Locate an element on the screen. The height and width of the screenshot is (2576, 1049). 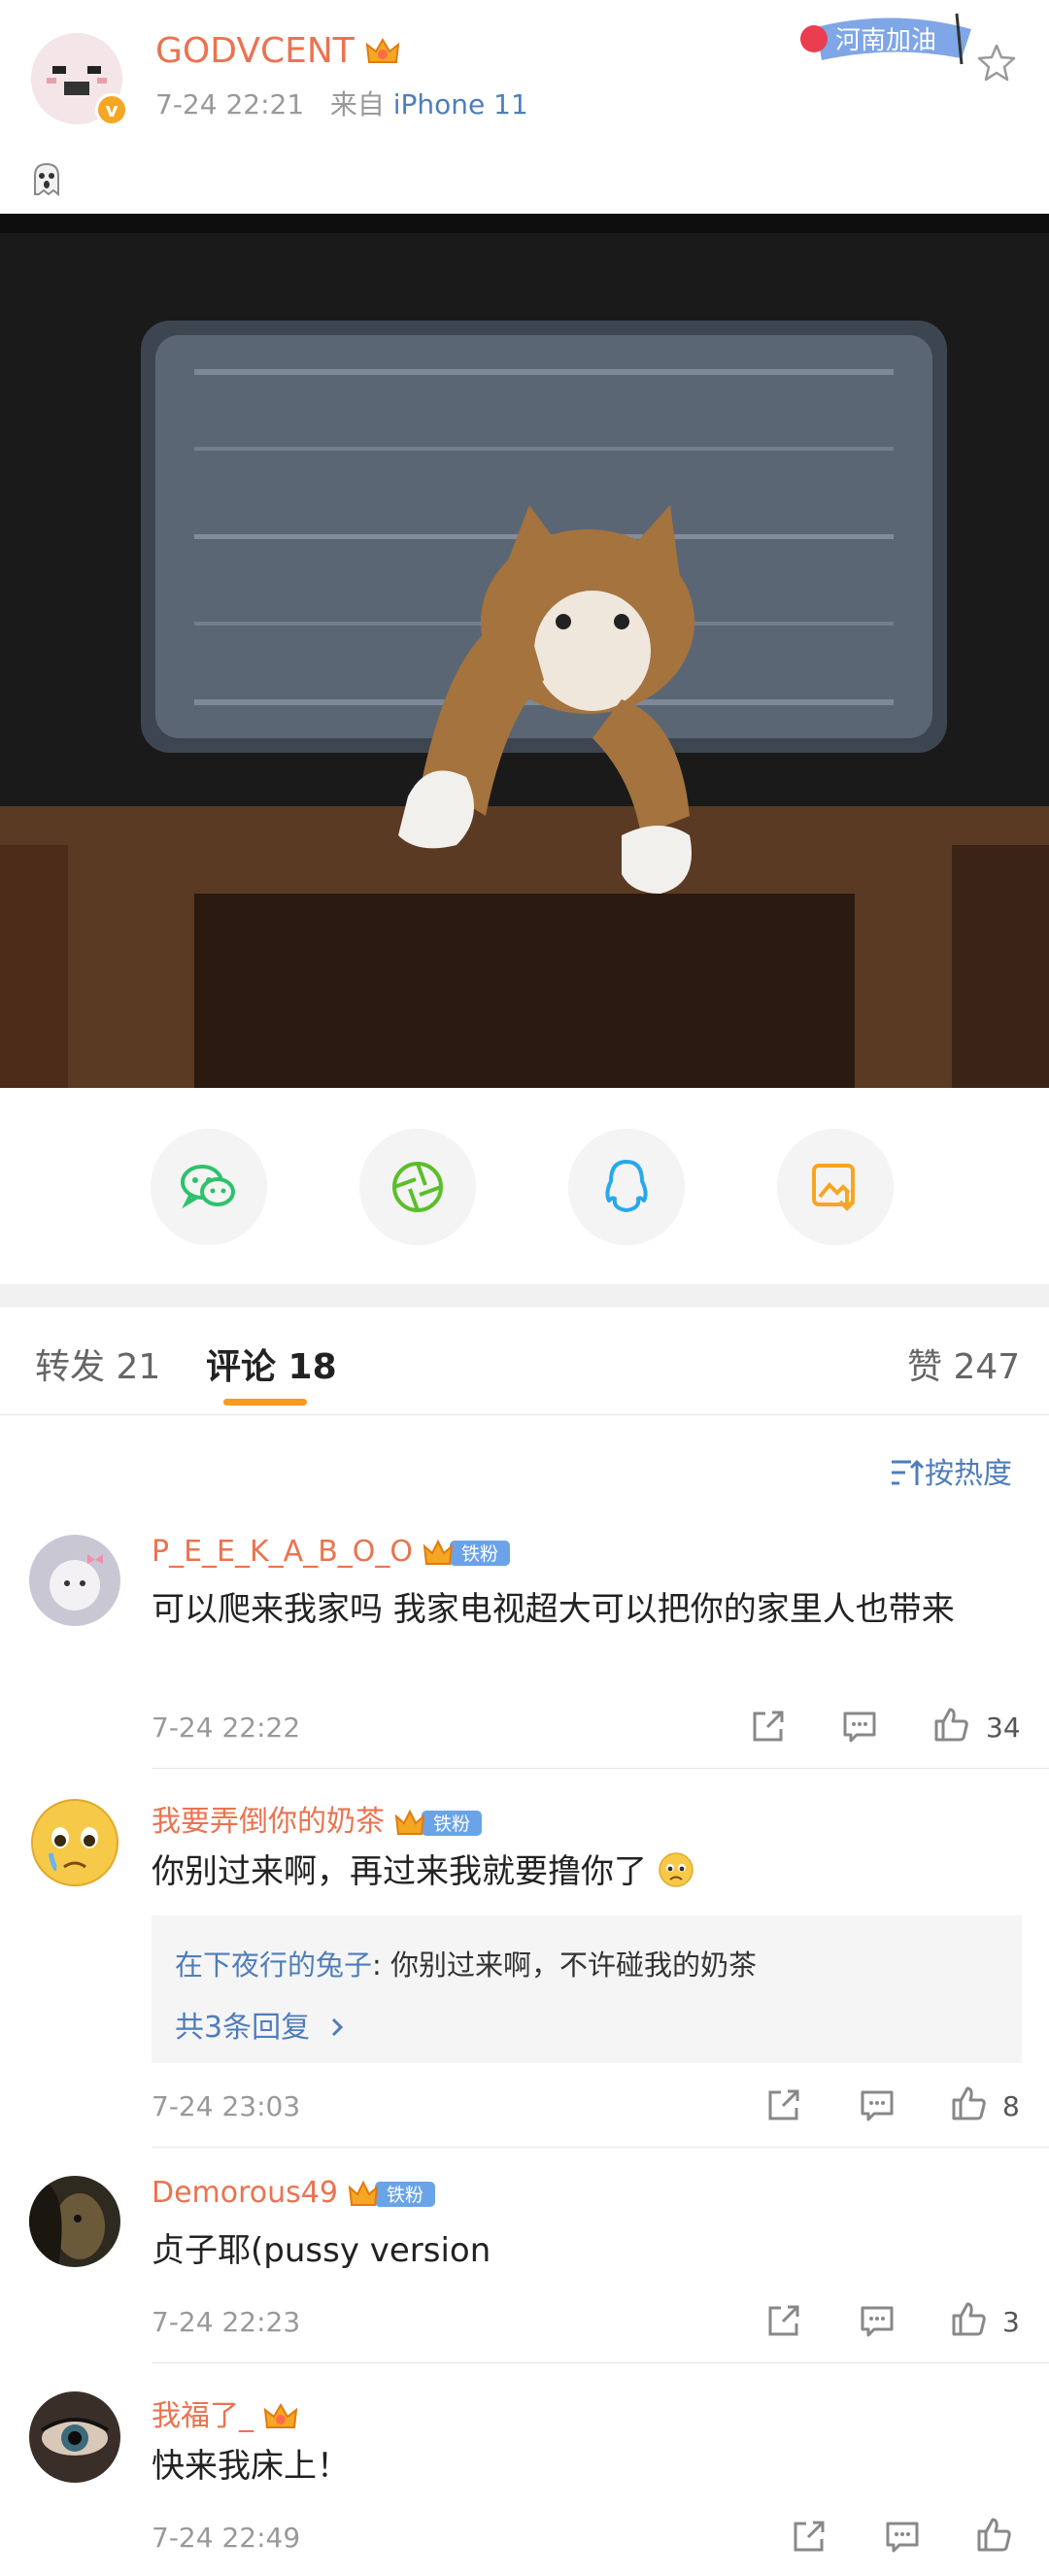
comment-author-row: 我要弄倒你的奶茶 铁粉 is located at coordinates (318, 1818).